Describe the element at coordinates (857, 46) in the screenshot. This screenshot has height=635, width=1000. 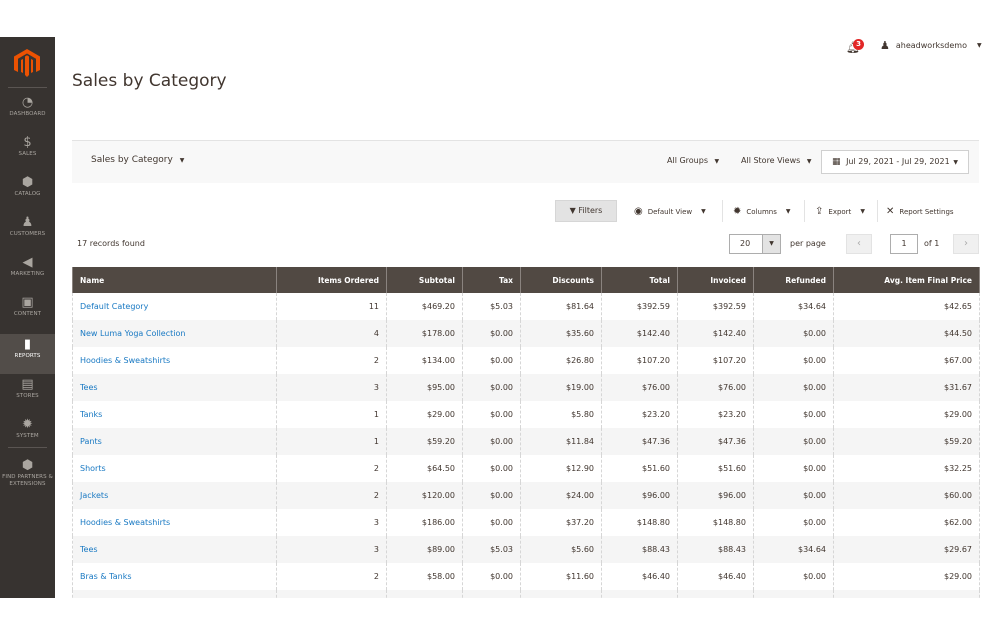
I see `notifications-button: 🔔︎ 3` at that location.